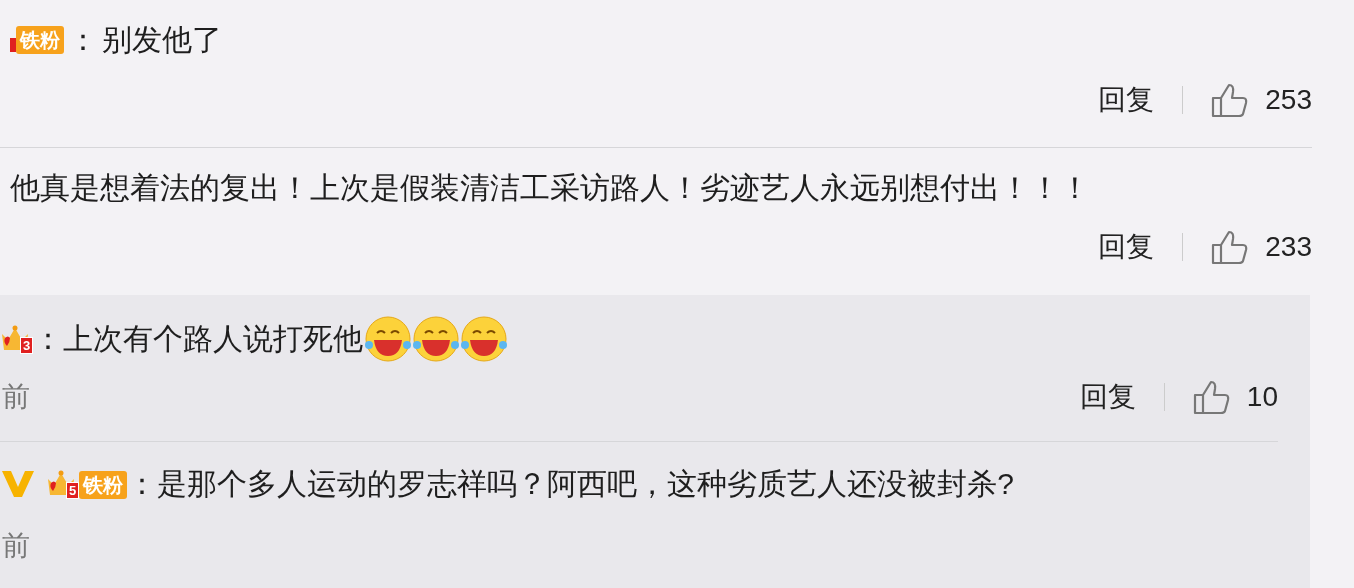 The image size is (1354, 588). Describe the element at coordinates (550, 188) in the screenshot. I see `comment-text: 他真是想着法的复出！上次是假装清洁工采访路人！劣迹艺人永远别想付出！！！` at that location.